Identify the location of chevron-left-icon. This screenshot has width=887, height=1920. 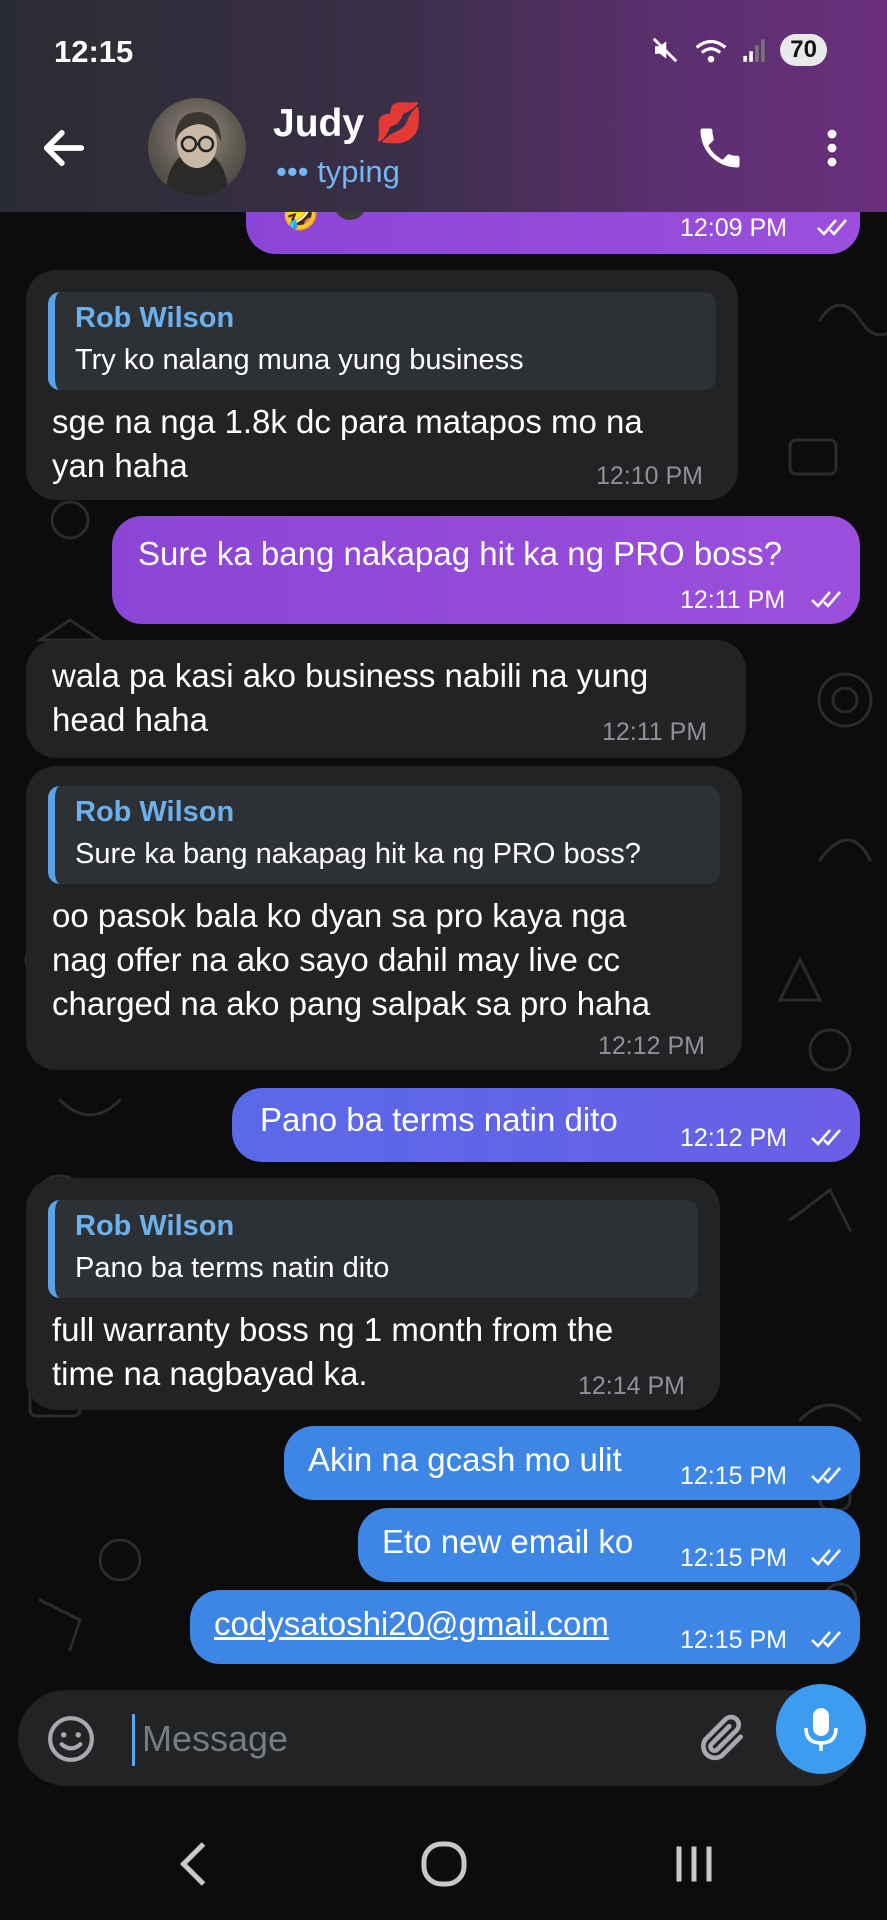
(196, 1864).